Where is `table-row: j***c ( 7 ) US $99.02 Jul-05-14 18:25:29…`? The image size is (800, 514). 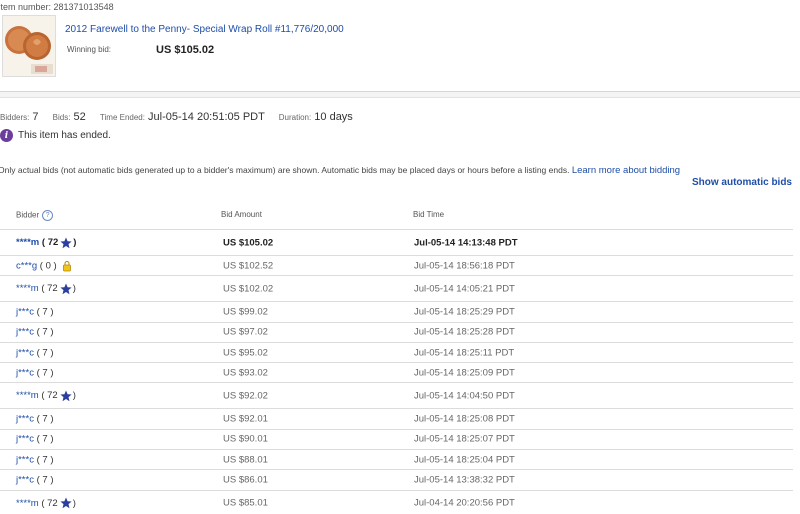 table-row: j***c ( 7 ) US $99.02 Jul-05-14 18:25:29… is located at coordinates (396, 311).